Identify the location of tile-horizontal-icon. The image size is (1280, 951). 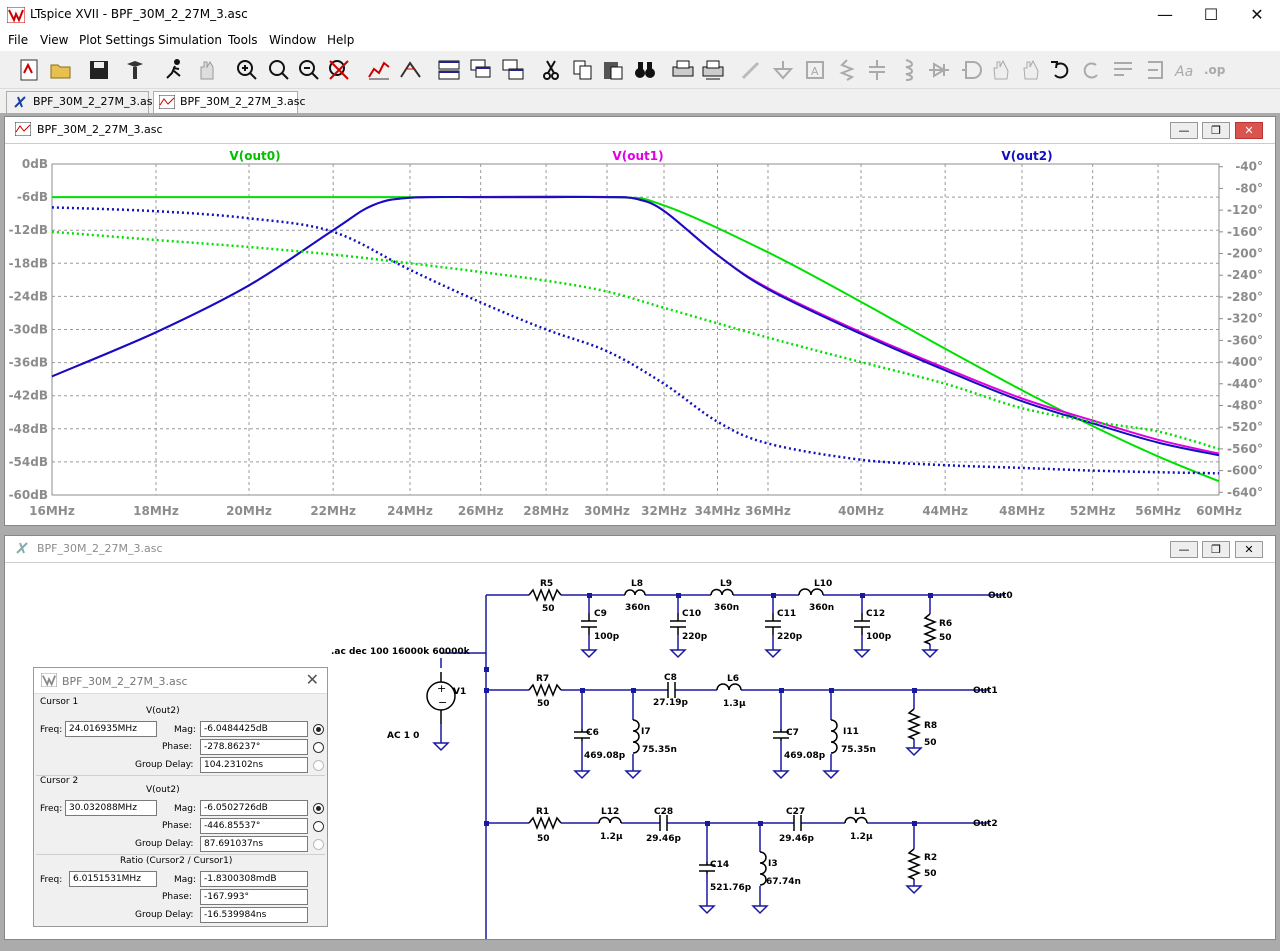
(449, 70).